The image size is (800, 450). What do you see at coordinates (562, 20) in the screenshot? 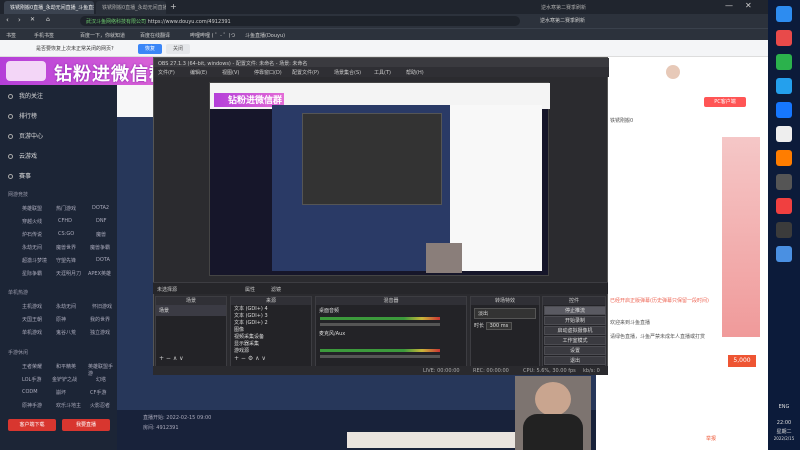
I see `search-suggestion: 逆水寒第二赛季刷新` at bounding box center [562, 20].